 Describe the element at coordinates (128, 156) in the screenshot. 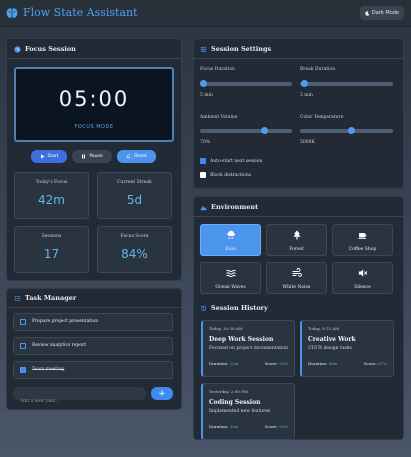

I see `reset-icon` at that location.